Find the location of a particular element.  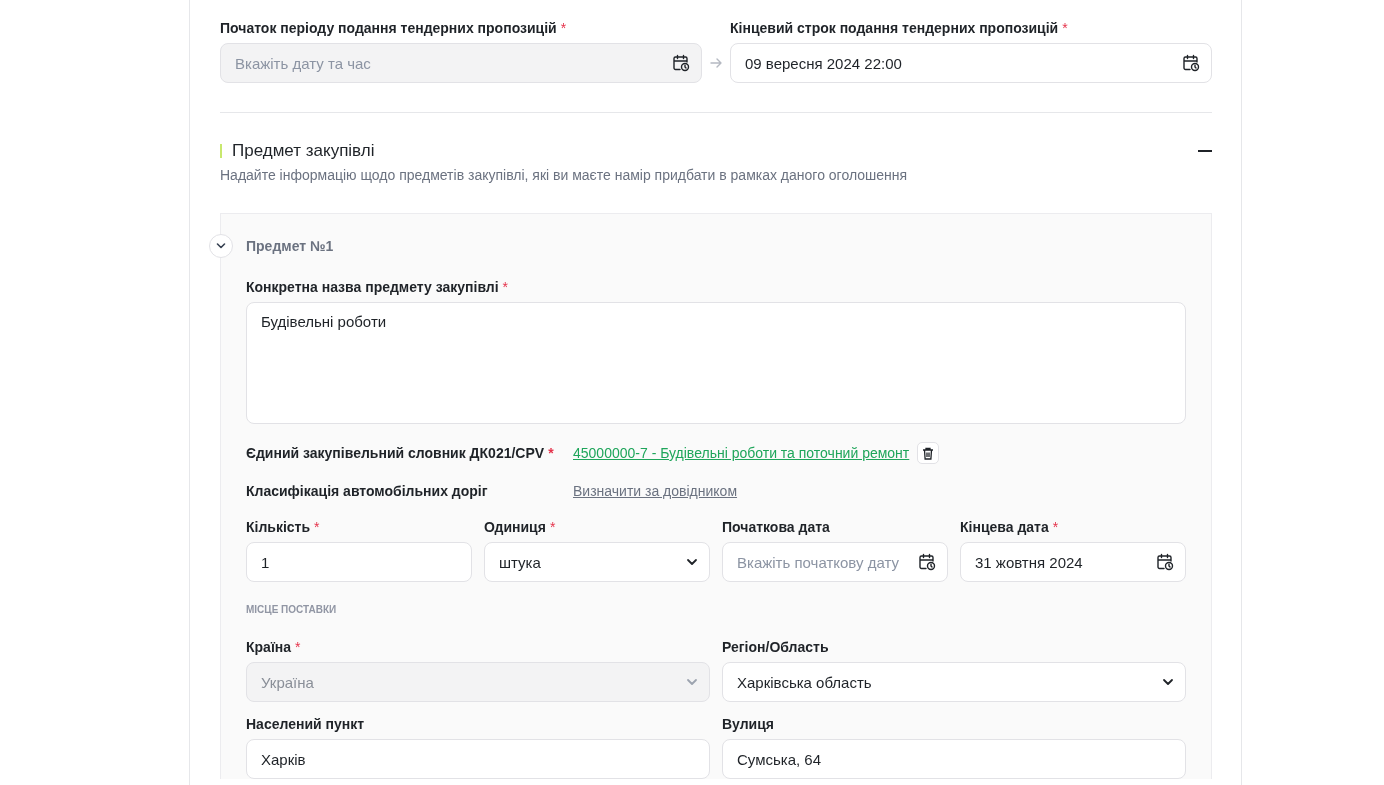

accent-bar is located at coordinates (221, 151).